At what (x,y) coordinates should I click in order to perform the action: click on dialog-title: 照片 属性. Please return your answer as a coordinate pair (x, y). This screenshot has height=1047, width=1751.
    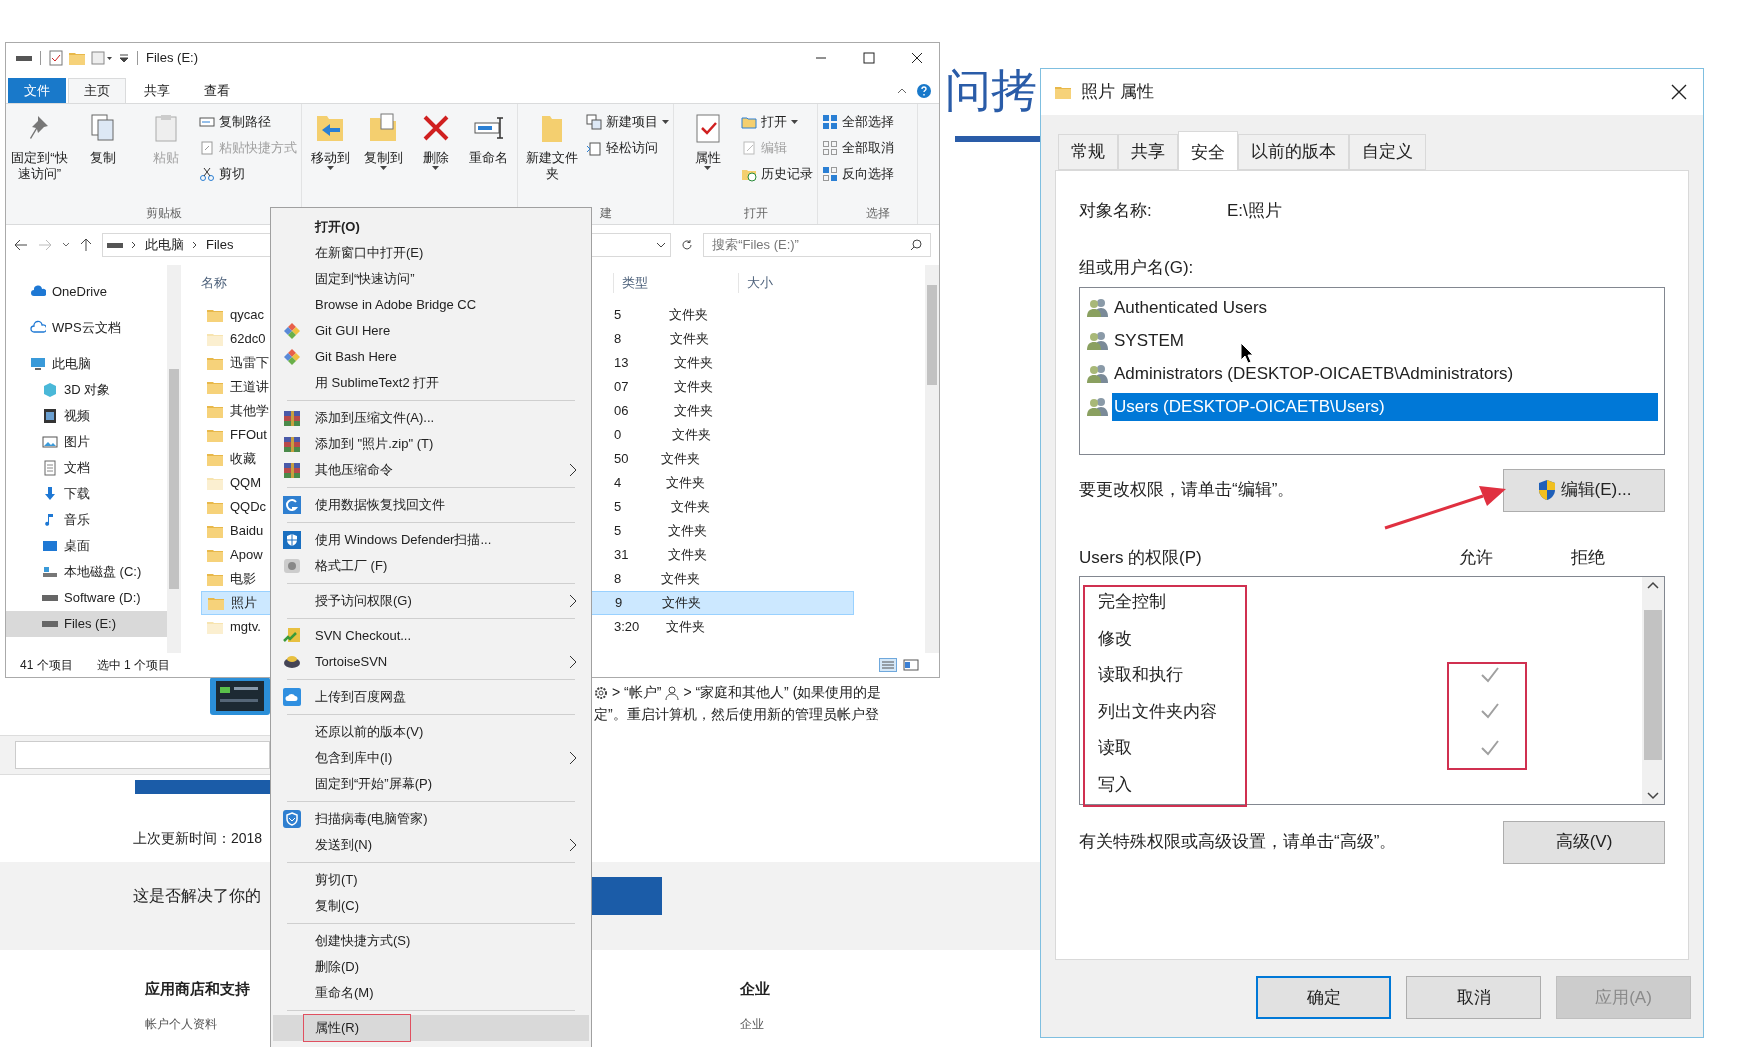
    Looking at the image, I should click on (1117, 92).